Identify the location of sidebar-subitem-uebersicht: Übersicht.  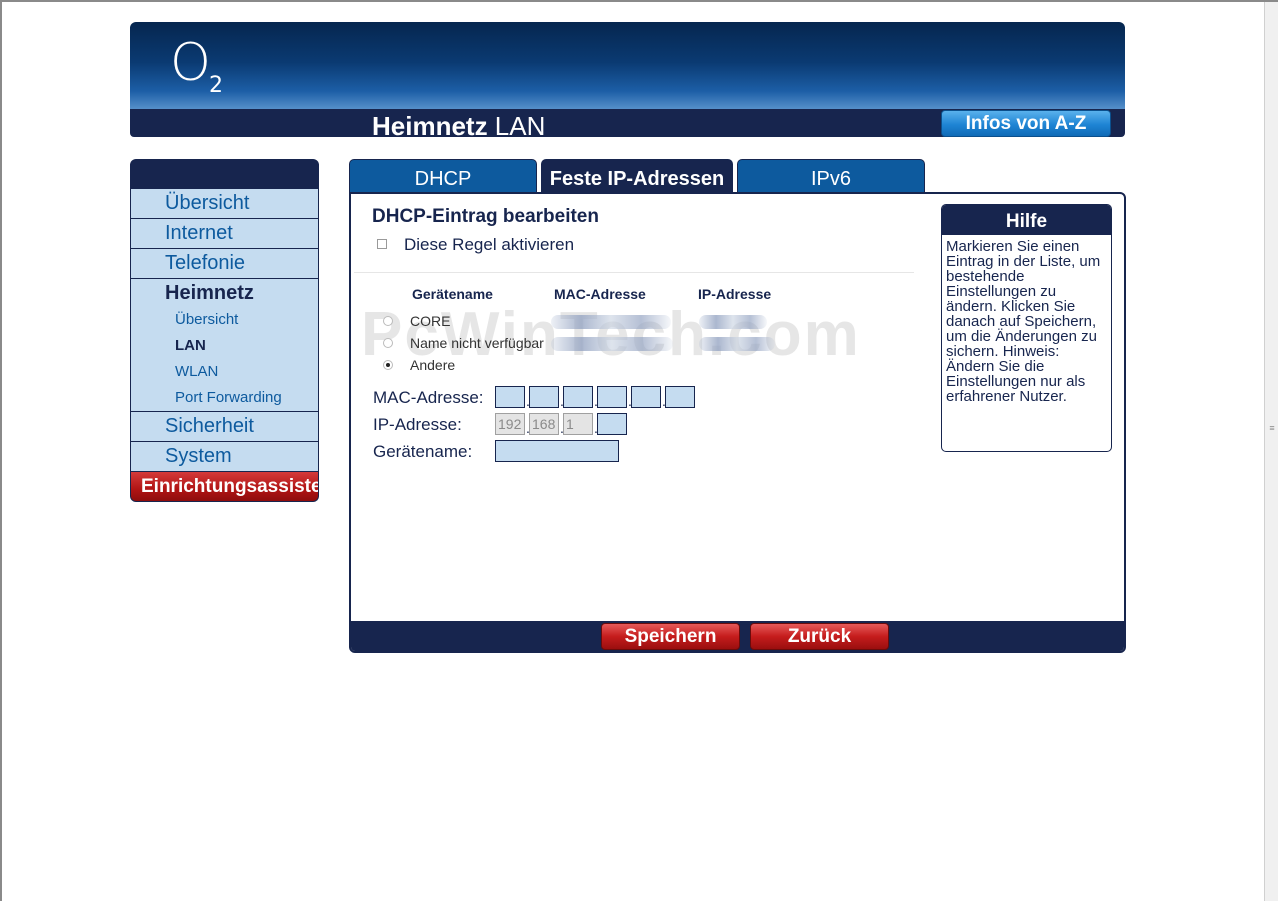
(224, 320).